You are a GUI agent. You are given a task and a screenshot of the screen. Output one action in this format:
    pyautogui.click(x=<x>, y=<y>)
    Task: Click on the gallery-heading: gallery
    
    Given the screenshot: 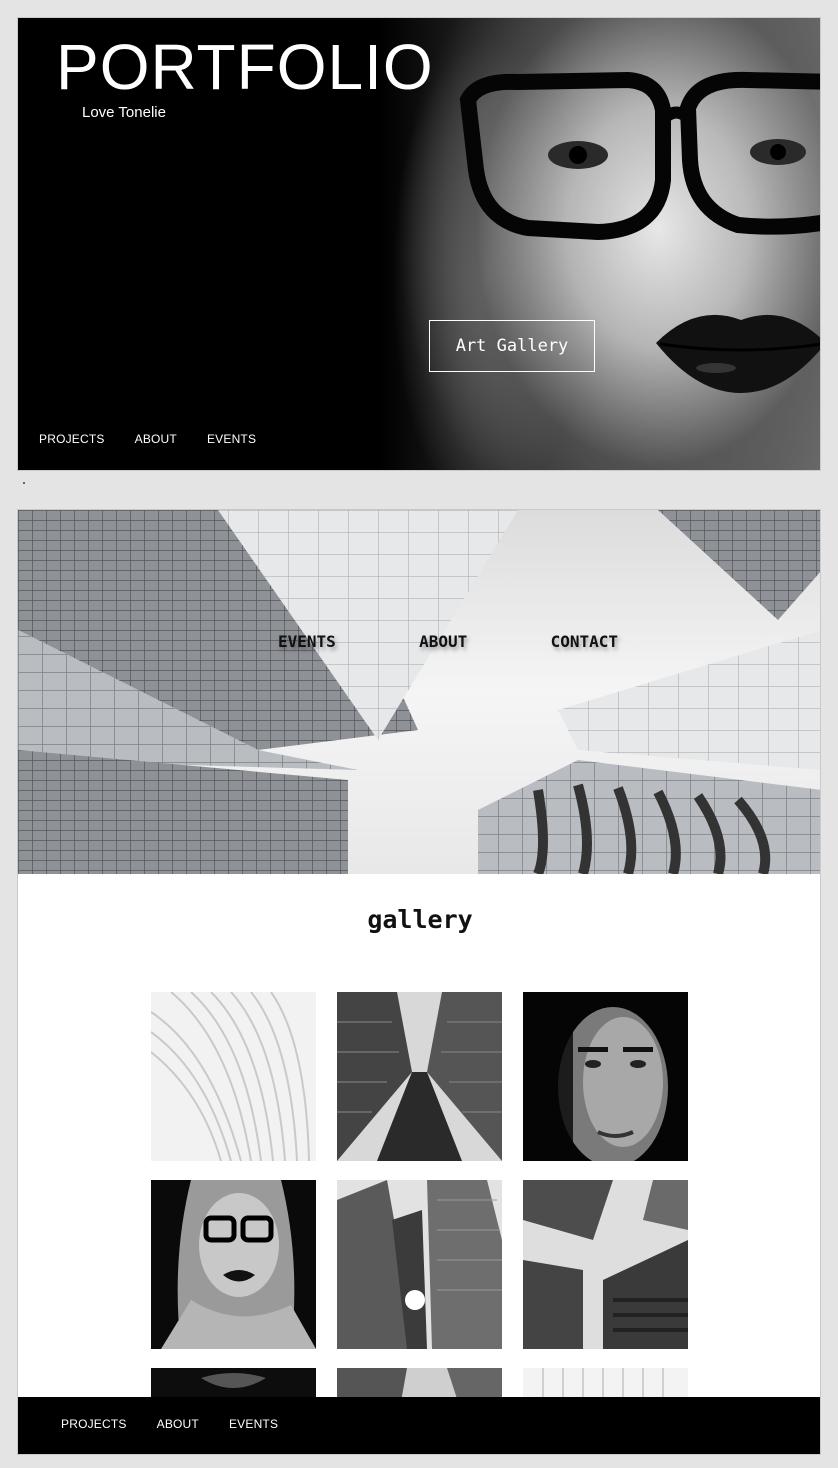 What is the action you would take?
    pyautogui.click(x=420, y=919)
    